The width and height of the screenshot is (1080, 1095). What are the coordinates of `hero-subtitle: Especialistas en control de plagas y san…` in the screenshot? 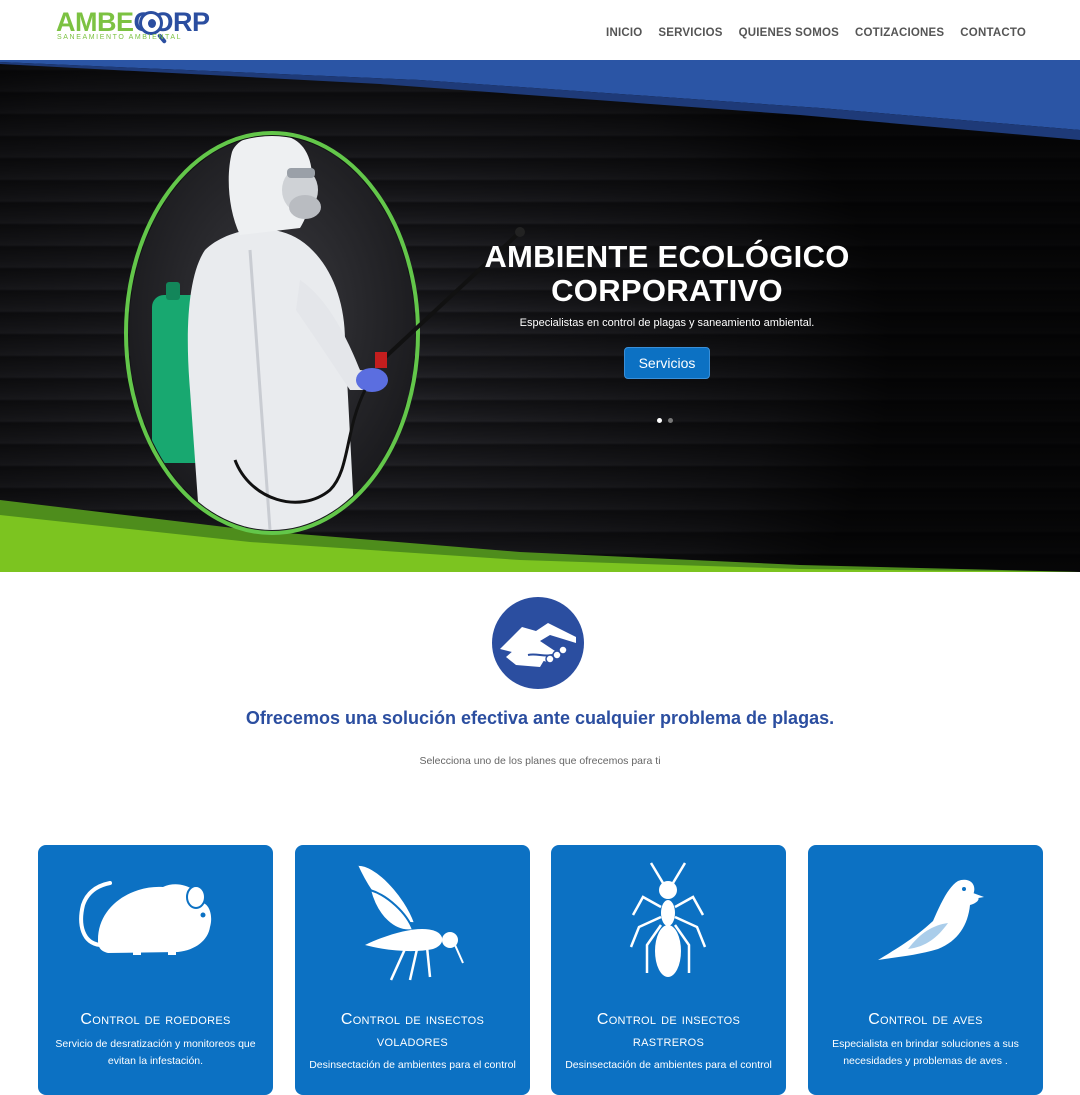 It's located at (667, 323).